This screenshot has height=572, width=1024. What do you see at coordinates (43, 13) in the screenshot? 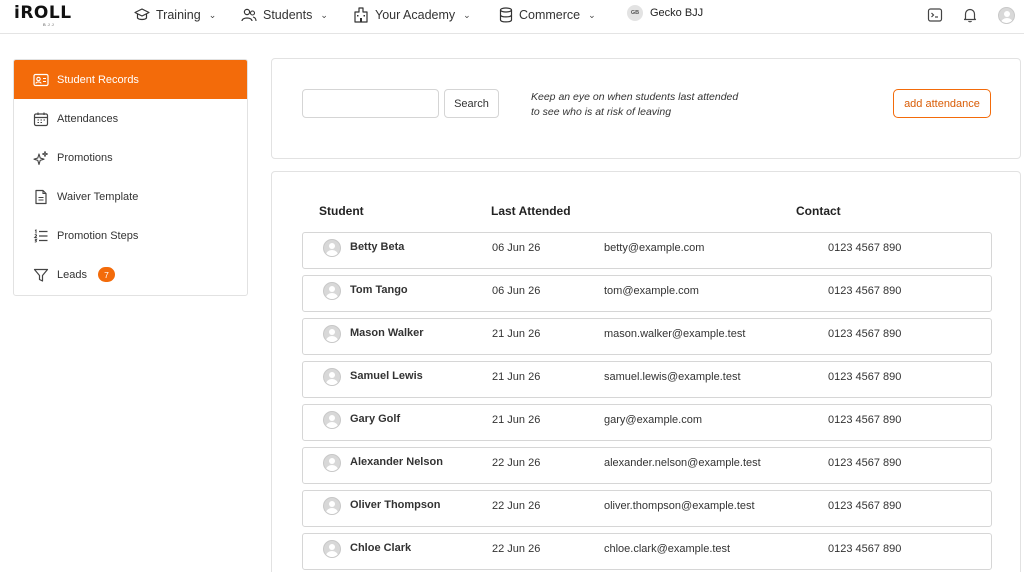
I see `app-logo: iROLL` at bounding box center [43, 13].